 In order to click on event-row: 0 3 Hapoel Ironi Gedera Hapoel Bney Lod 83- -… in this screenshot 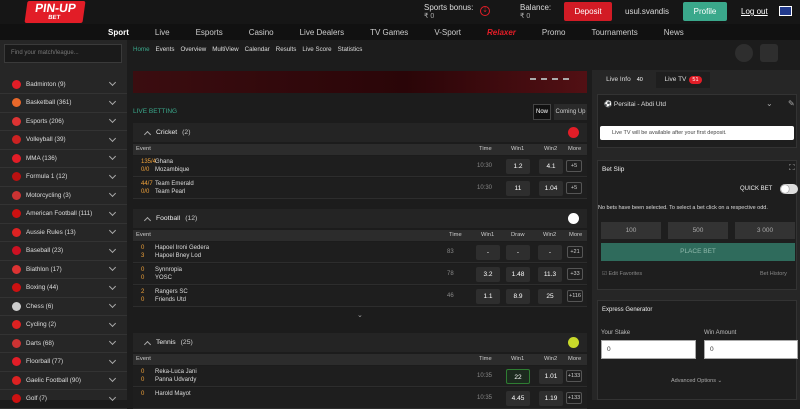, I will do `click(360, 252)`.